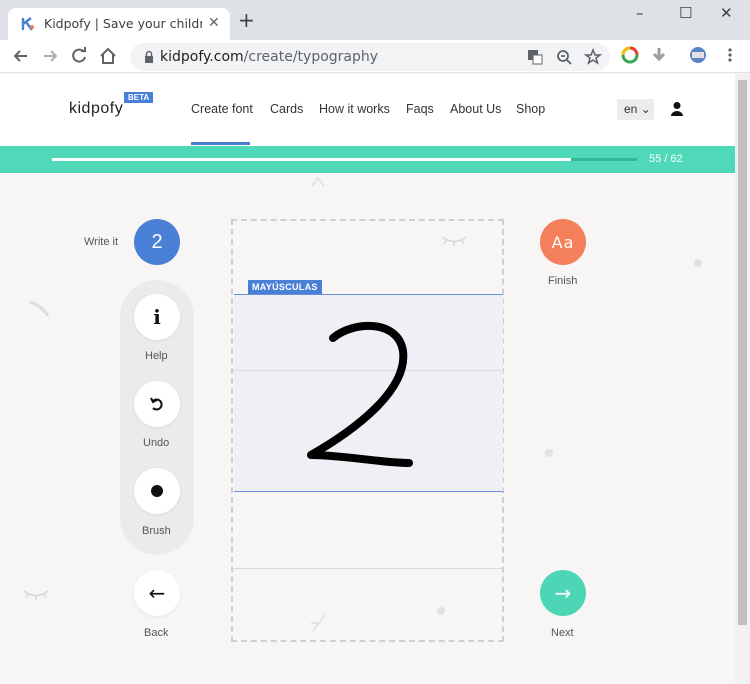  I want to click on undo-icon, so click(156, 404).